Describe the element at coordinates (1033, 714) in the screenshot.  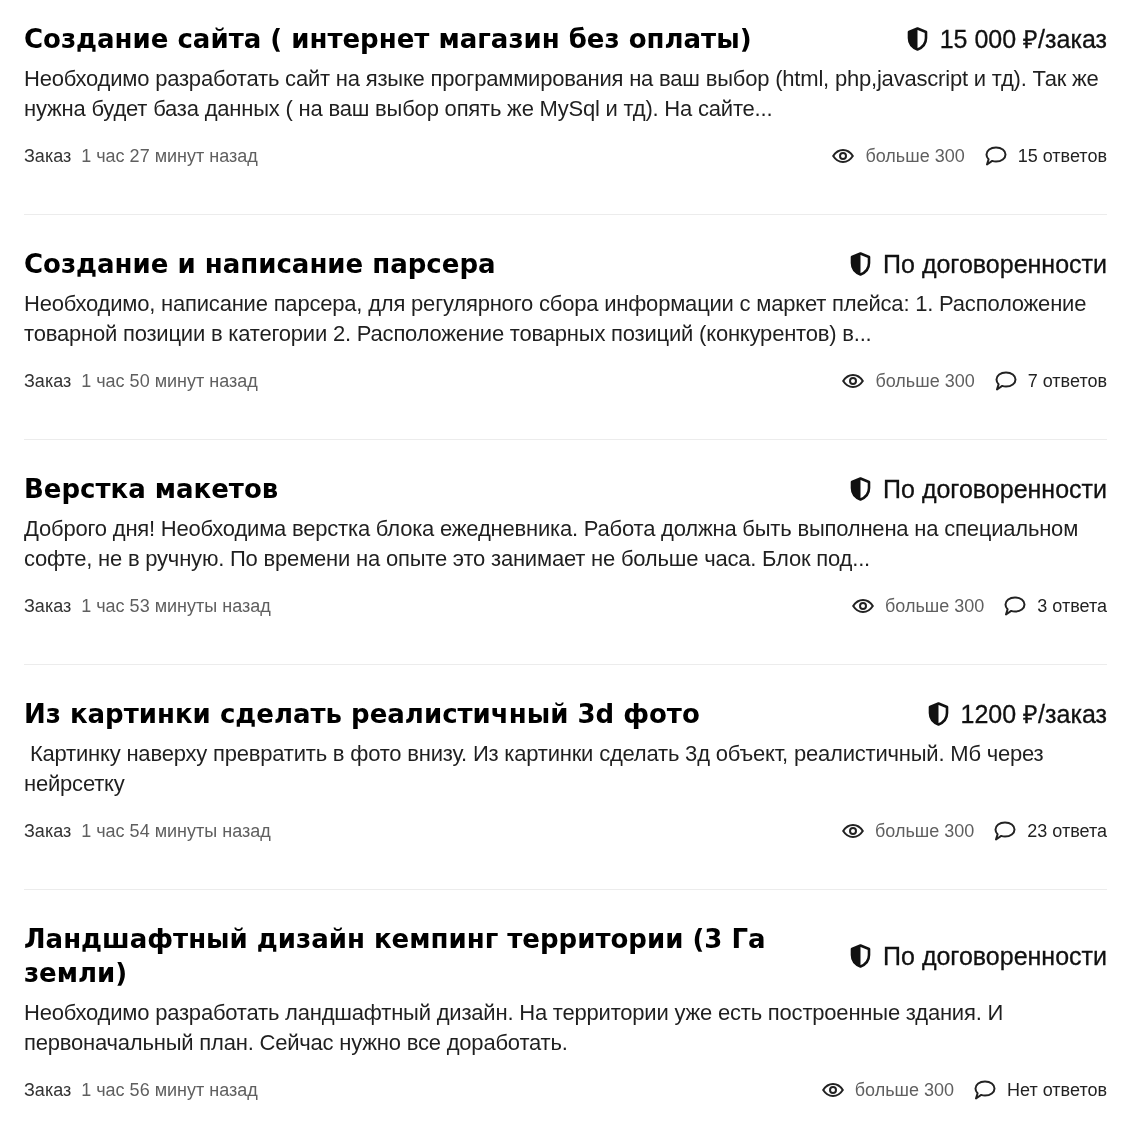
I see `price-label: 1200 ₽/заказ` at that location.